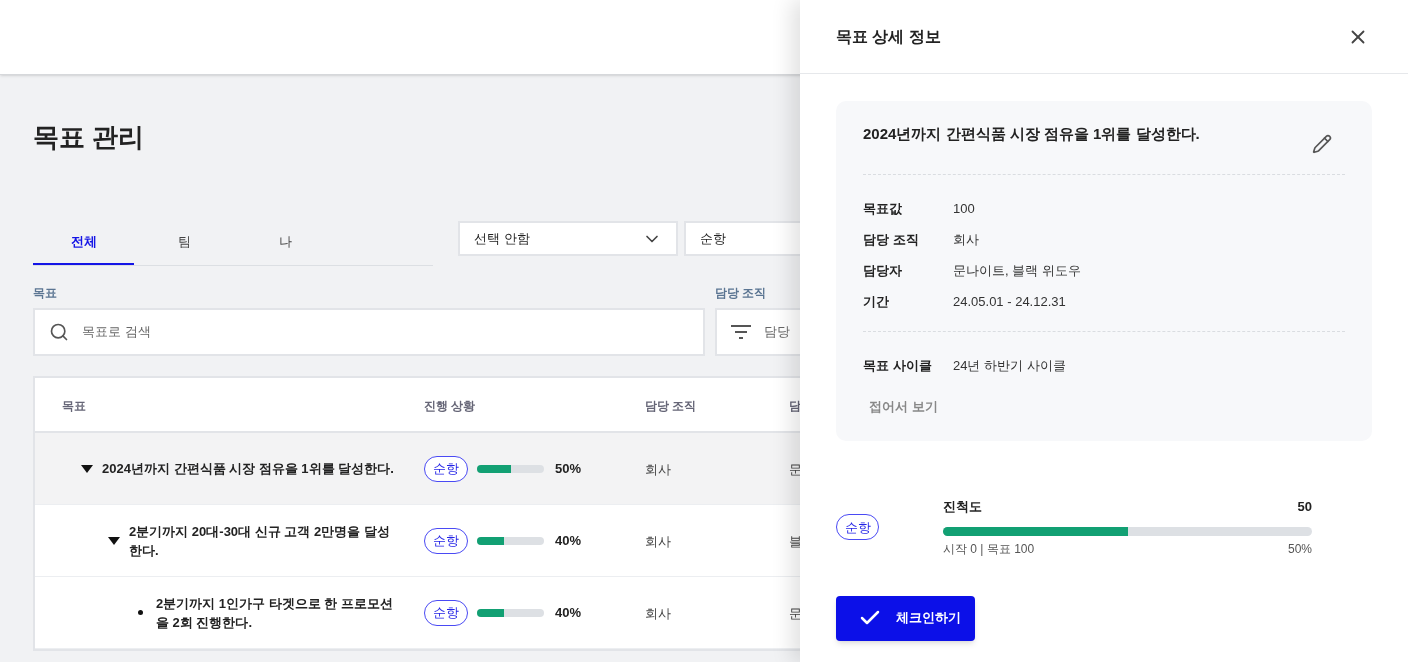 This screenshot has height=662, width=1408. I want to click on column-header: 진행 상황, so click(450, 405).